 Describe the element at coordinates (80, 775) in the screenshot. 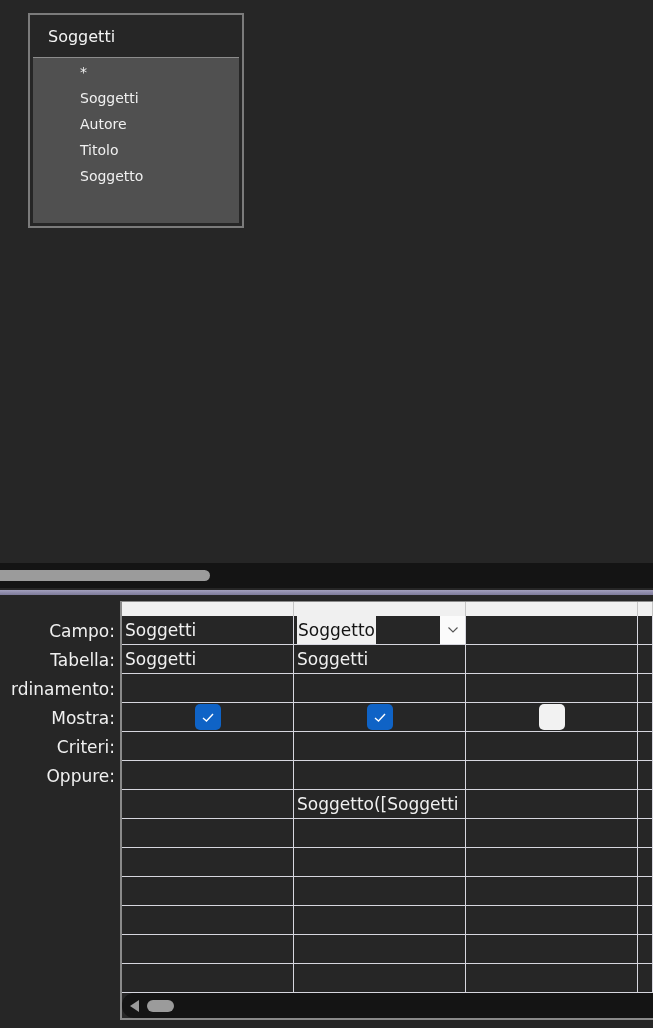

I see `row-label: Oppure:` at that location.